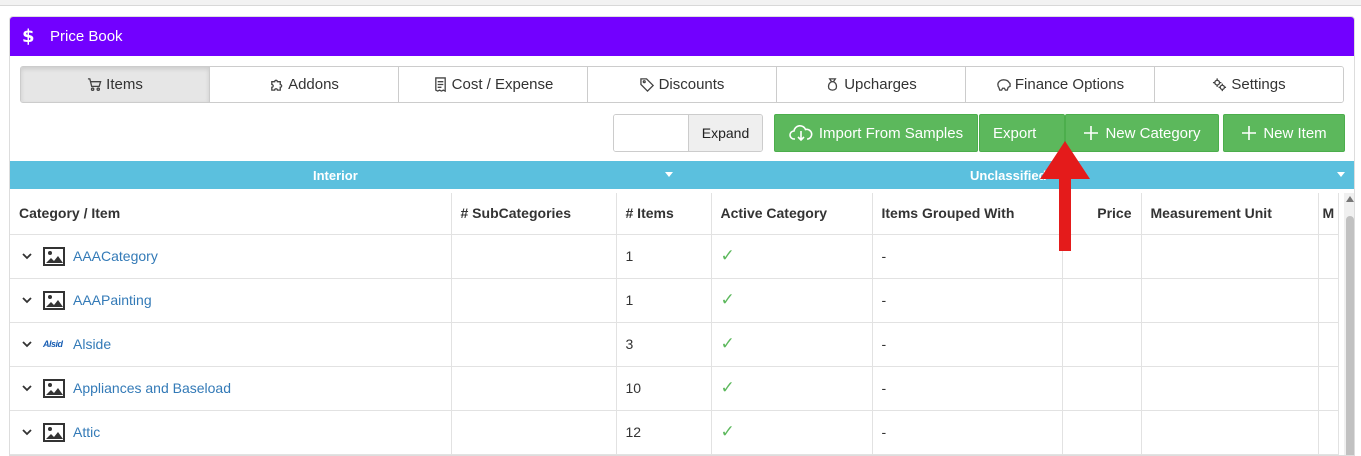 This screenshot has height=456, width=1361. What do you see at coordinates (725, 133) in the screenshot?
I see `expand-button: Expand` at bounding box center [725, 133].